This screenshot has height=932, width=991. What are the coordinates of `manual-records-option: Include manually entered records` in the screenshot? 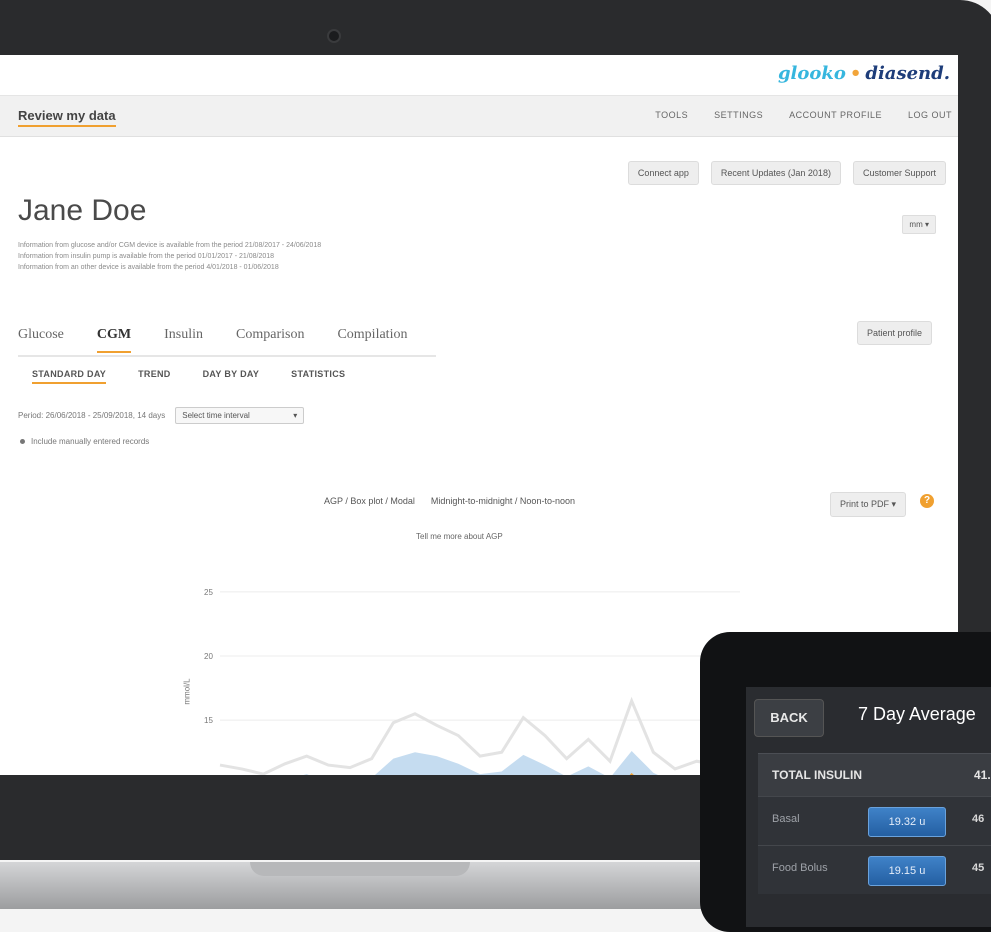 It's located at (84, 441).